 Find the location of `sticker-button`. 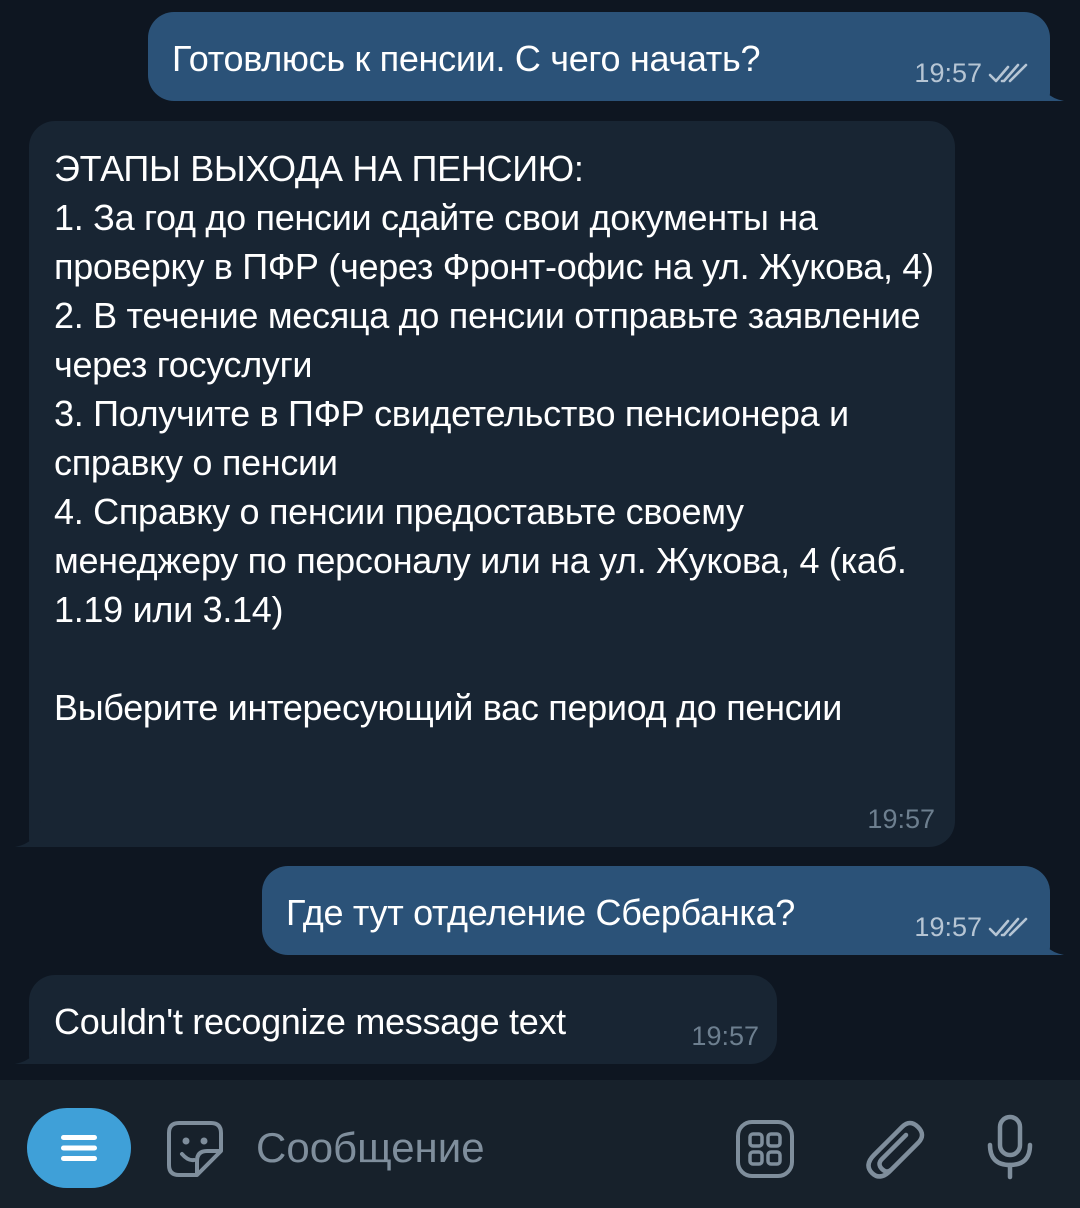

sticker-button is located at coordinates (195, 1149).